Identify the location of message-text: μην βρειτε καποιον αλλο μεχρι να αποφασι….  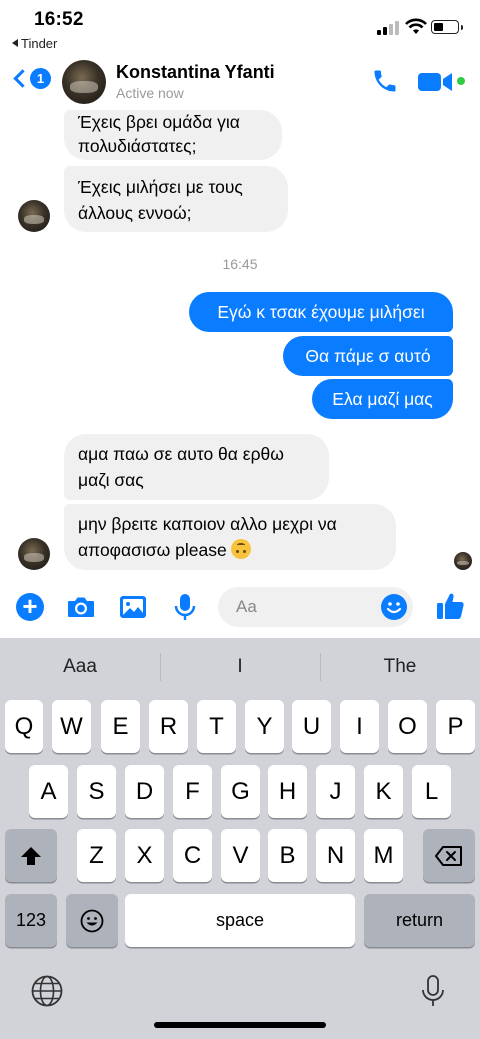
(207, 537).